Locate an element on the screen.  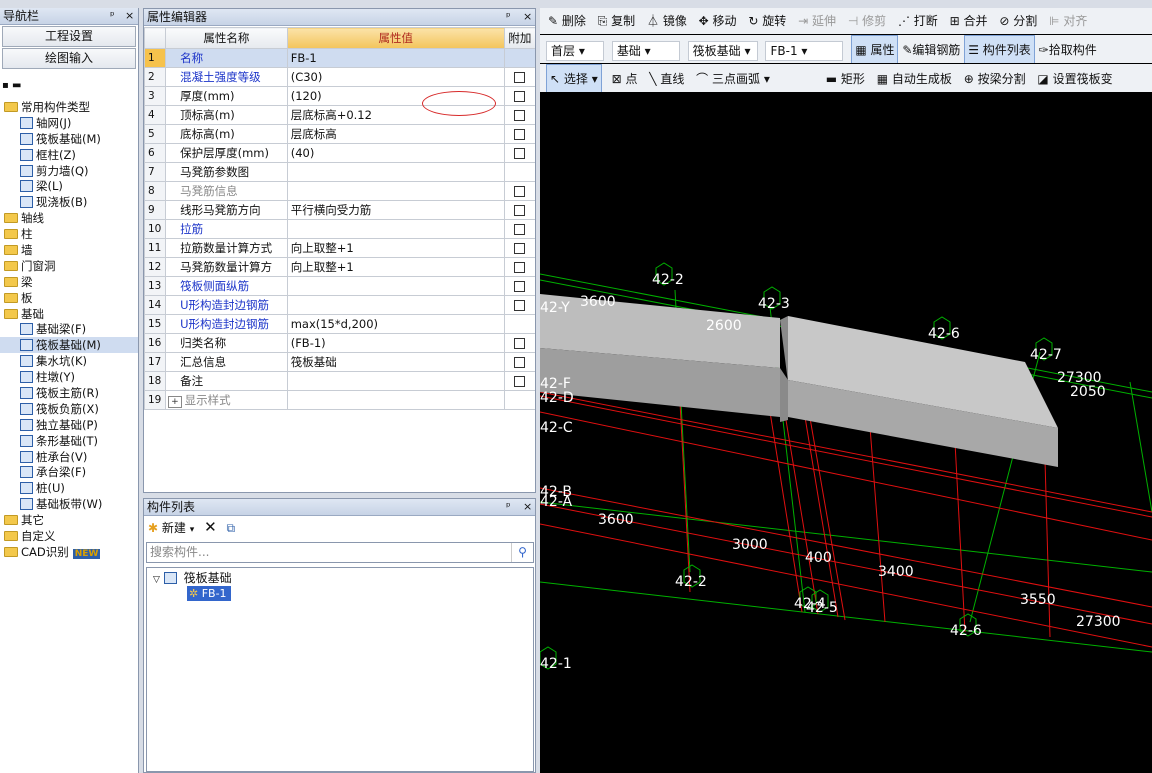
category-select: 基础 ▾ is located at coordinates (645, 50).